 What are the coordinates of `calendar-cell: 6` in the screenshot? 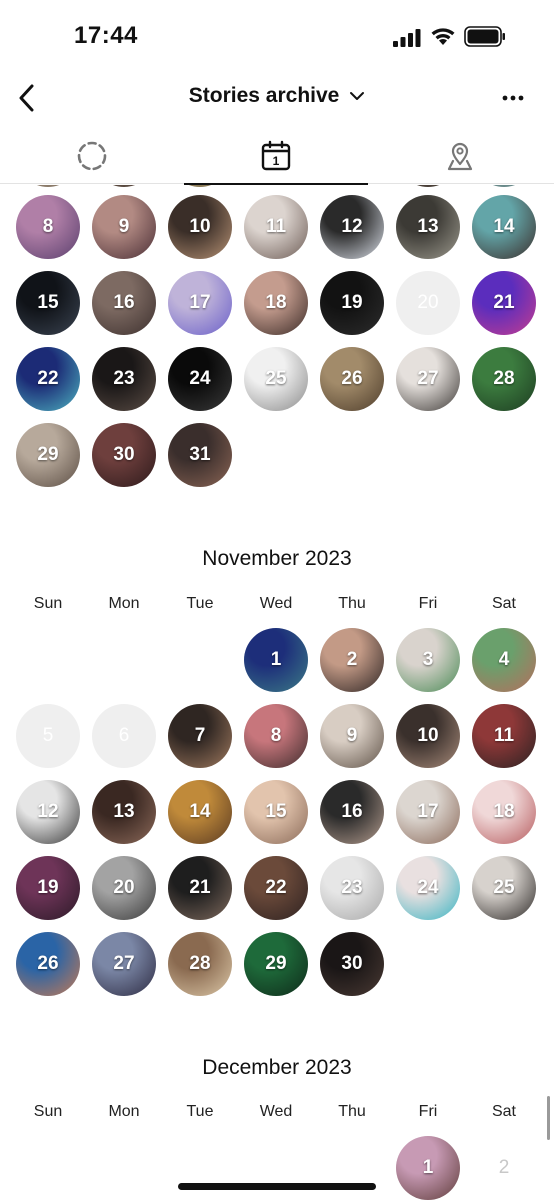 It's located at (124, 736).